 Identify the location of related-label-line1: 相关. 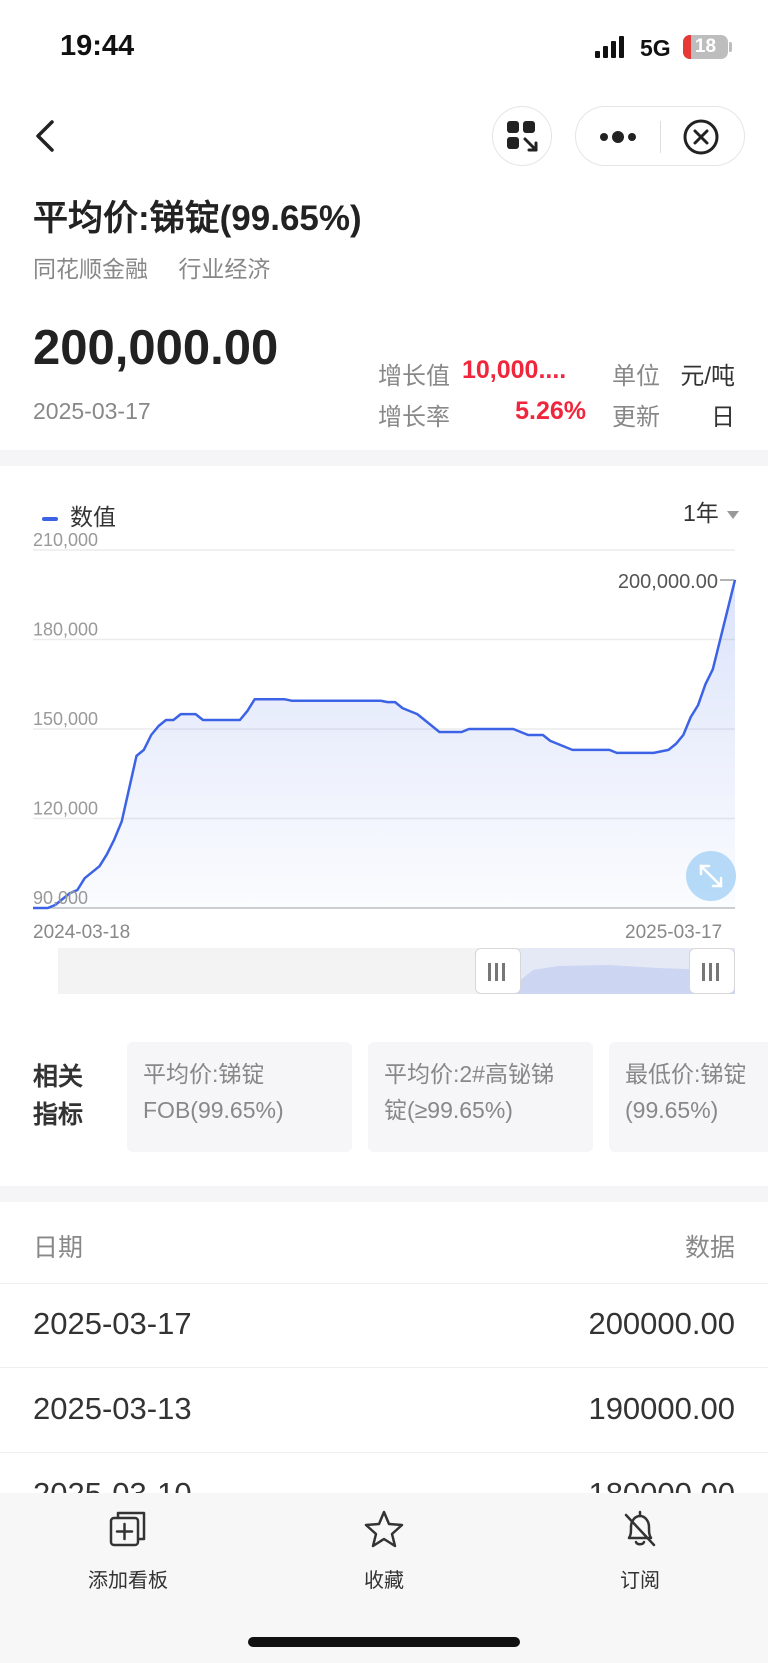
(58, 1077).